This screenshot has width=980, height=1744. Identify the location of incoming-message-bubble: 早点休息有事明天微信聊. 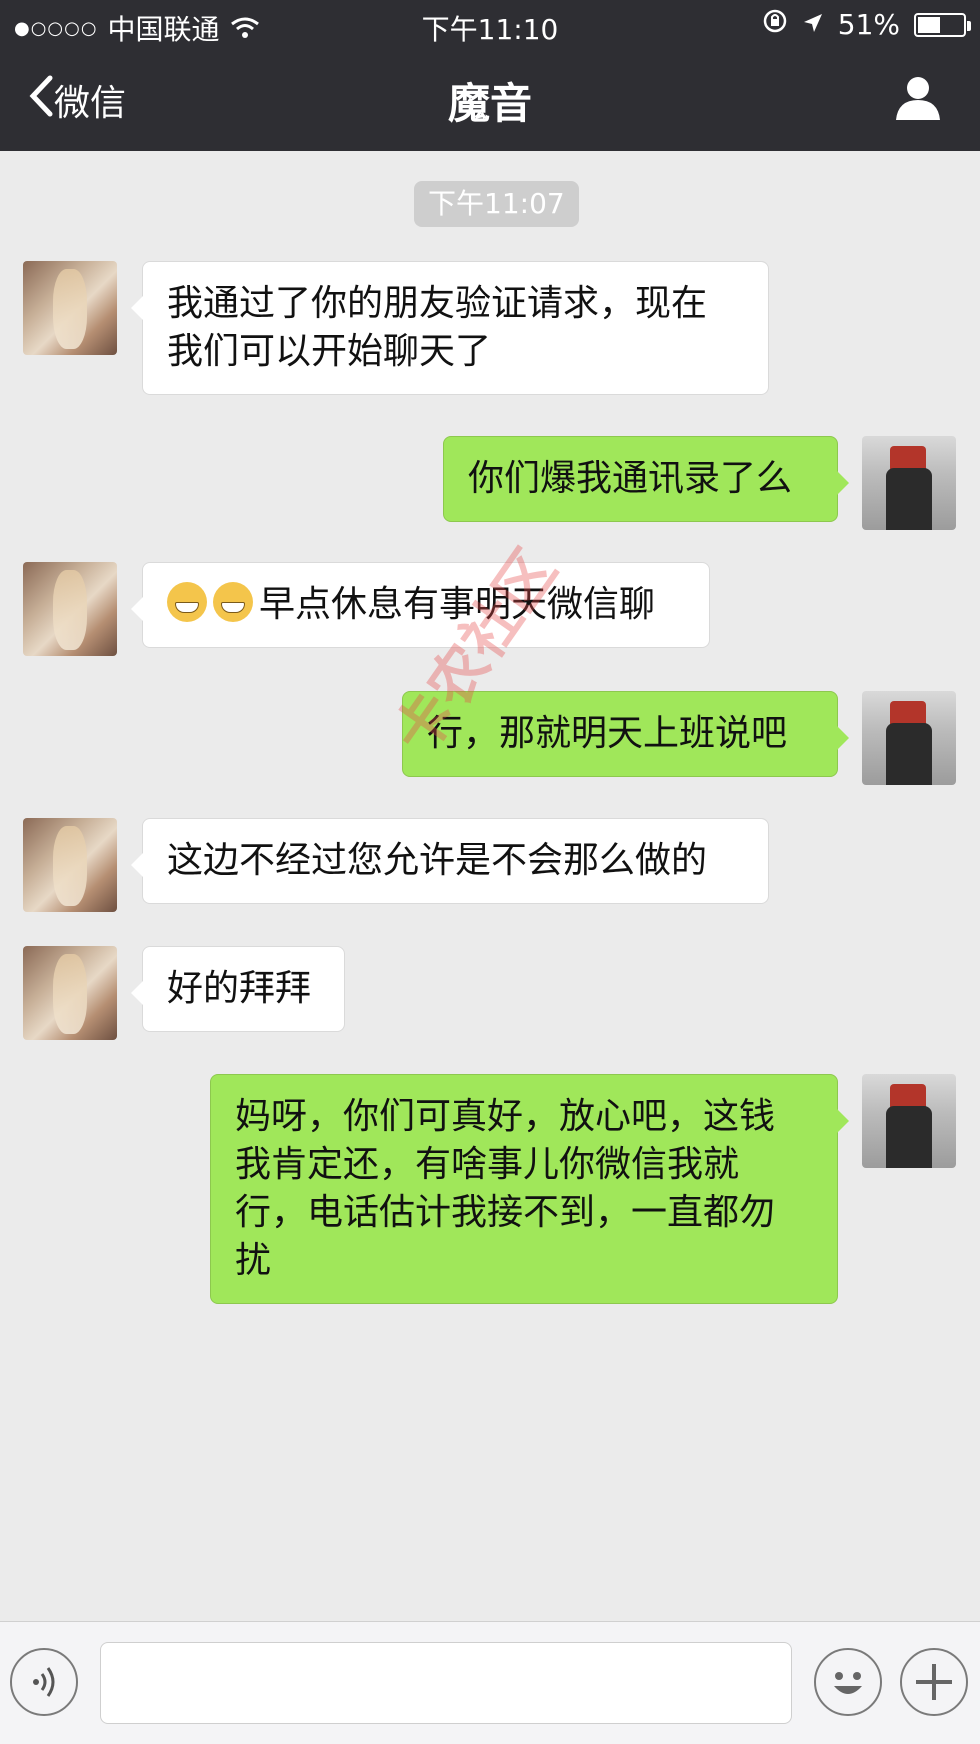
(420, 605).